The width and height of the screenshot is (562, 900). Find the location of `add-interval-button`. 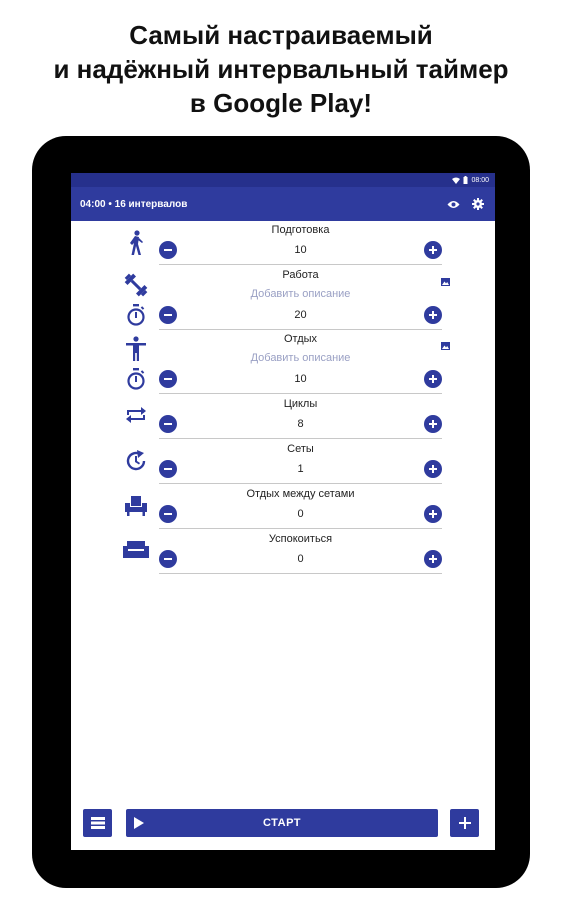

add-interval-button is located at coordinates (464, 823).